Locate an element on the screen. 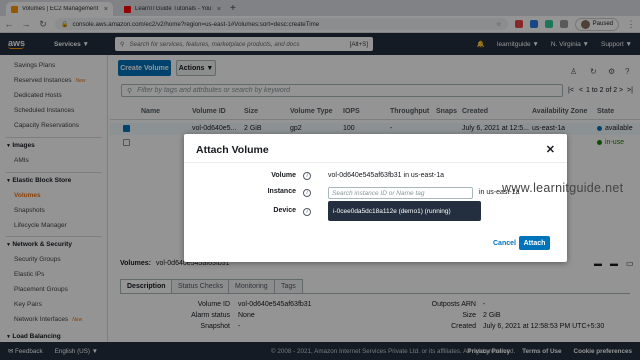 The width and height of the screenshot is (640, 360). instance-search-input is located at coordinates (400, 193).